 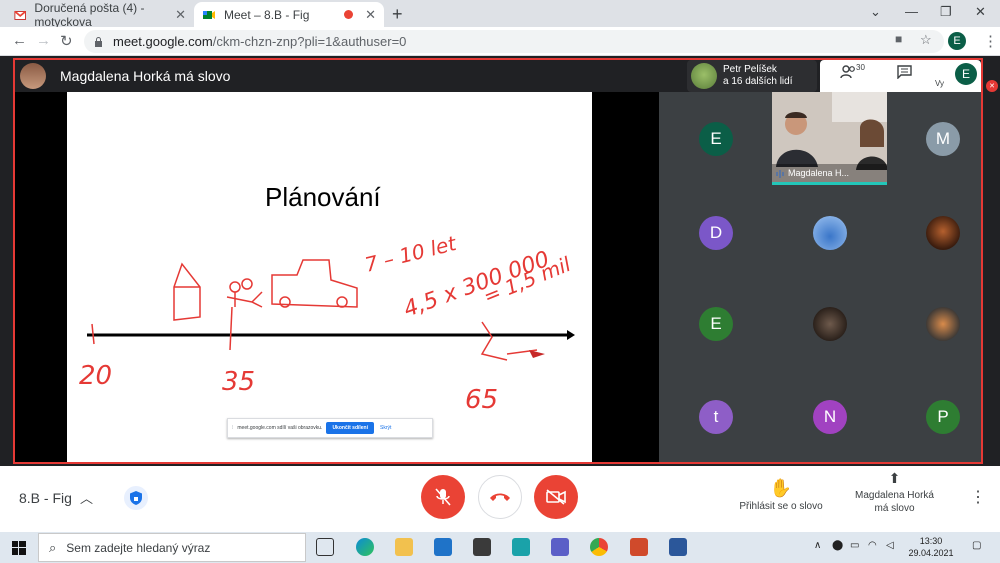 What do you see at coordinates (976, 545) in the screenshot?
I see `notifications-icon: ▢` at bounding box center [976, 545].